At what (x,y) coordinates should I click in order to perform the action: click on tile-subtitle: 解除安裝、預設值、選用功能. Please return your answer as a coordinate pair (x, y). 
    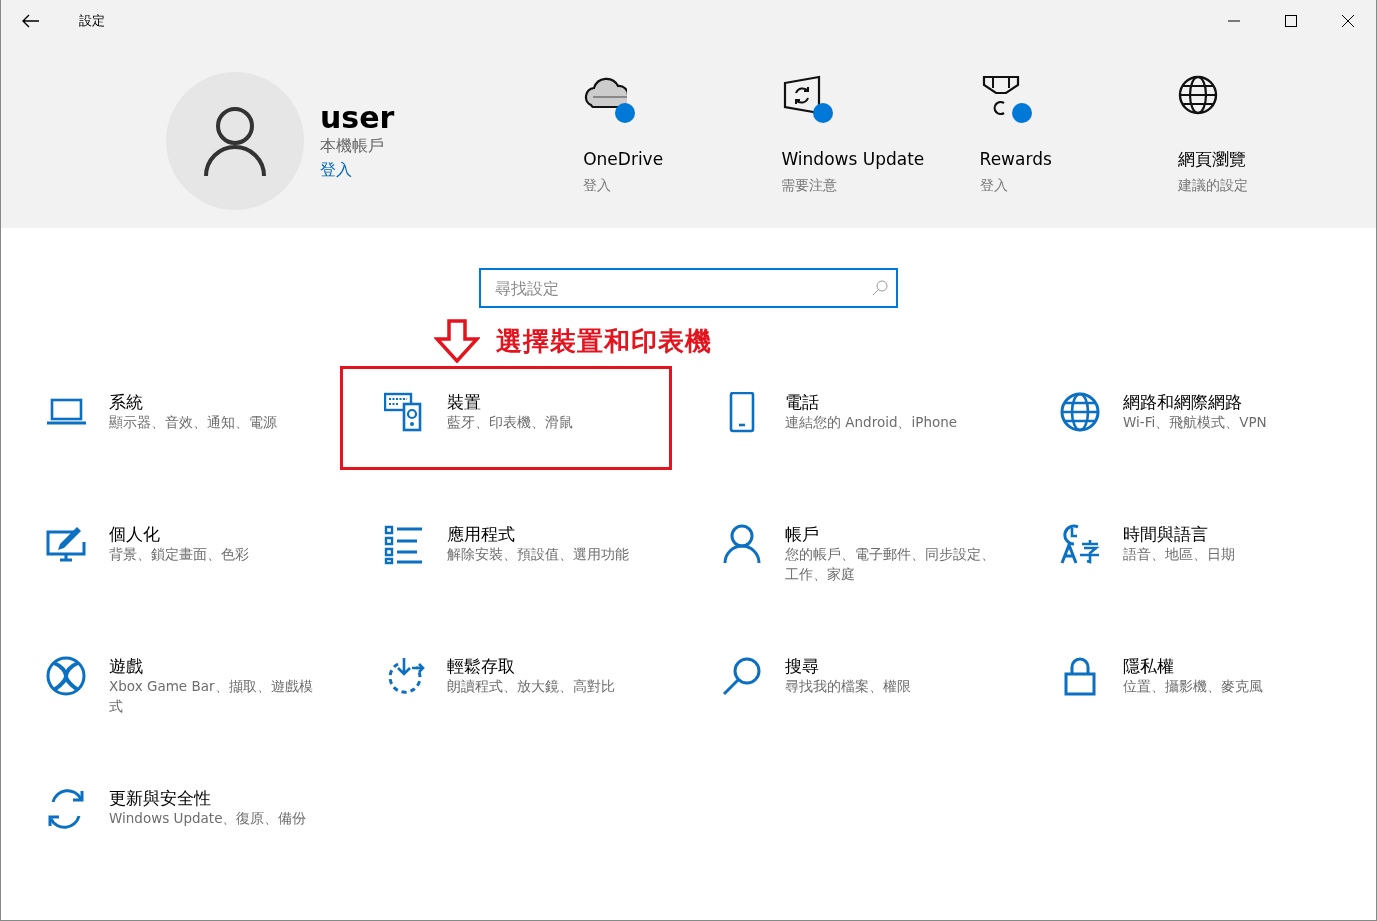
    Looking at the image, I should click on (538, 555).